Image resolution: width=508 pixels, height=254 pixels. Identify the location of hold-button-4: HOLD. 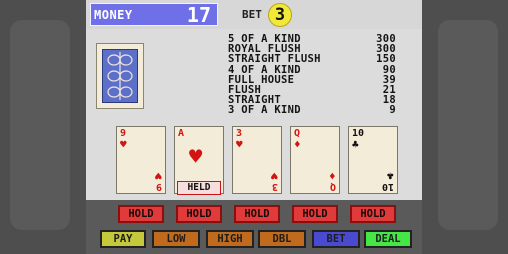
(315, 214).